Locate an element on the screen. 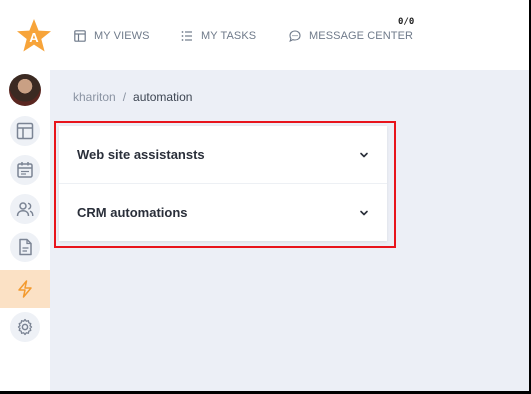  accordion-item-crm-automations: CRM automations is located at coordinates (223, 212).